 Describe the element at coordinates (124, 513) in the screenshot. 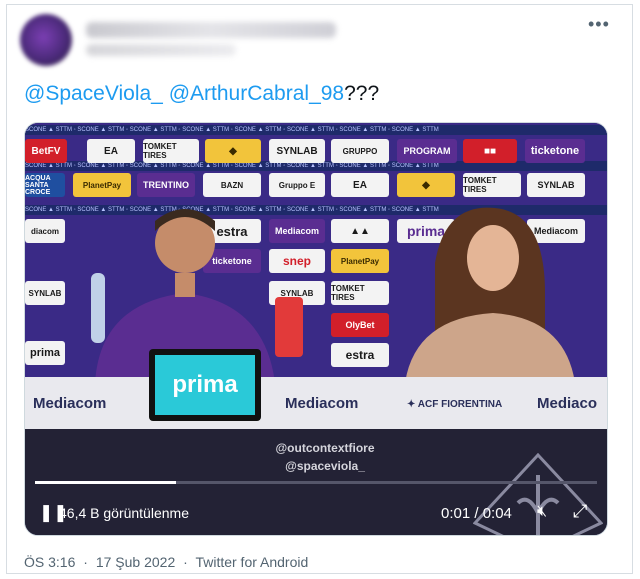

I see `view-count: 46,4 B görüntülenme` at that location.